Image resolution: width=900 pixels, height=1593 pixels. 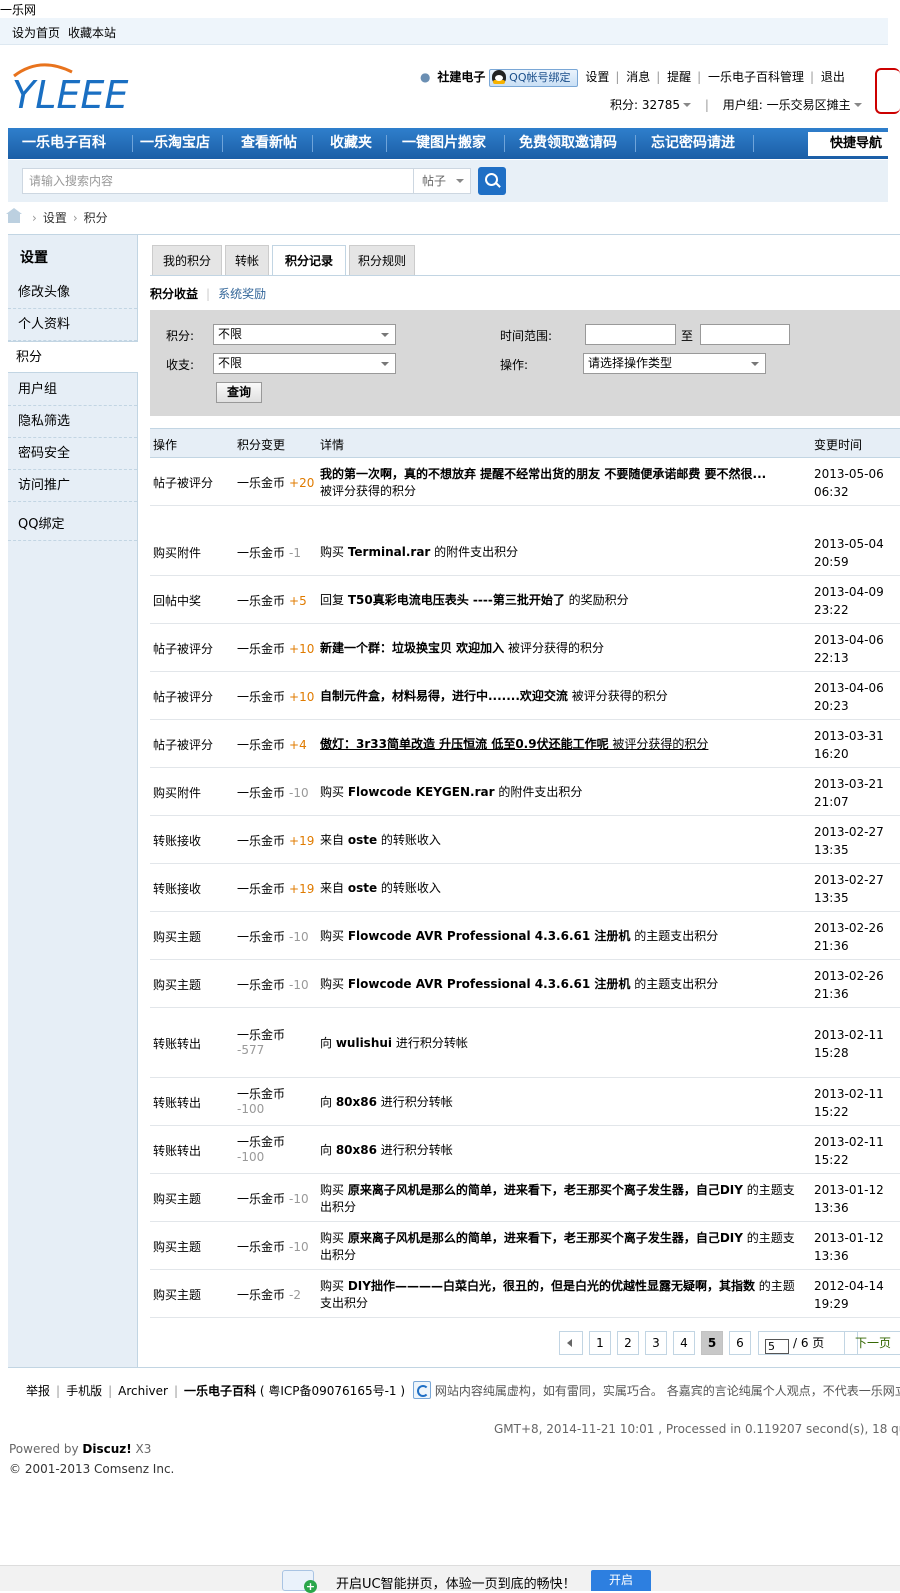 I want to click on row-change: 一乐金币 -100, so click(x=261, y=1100).